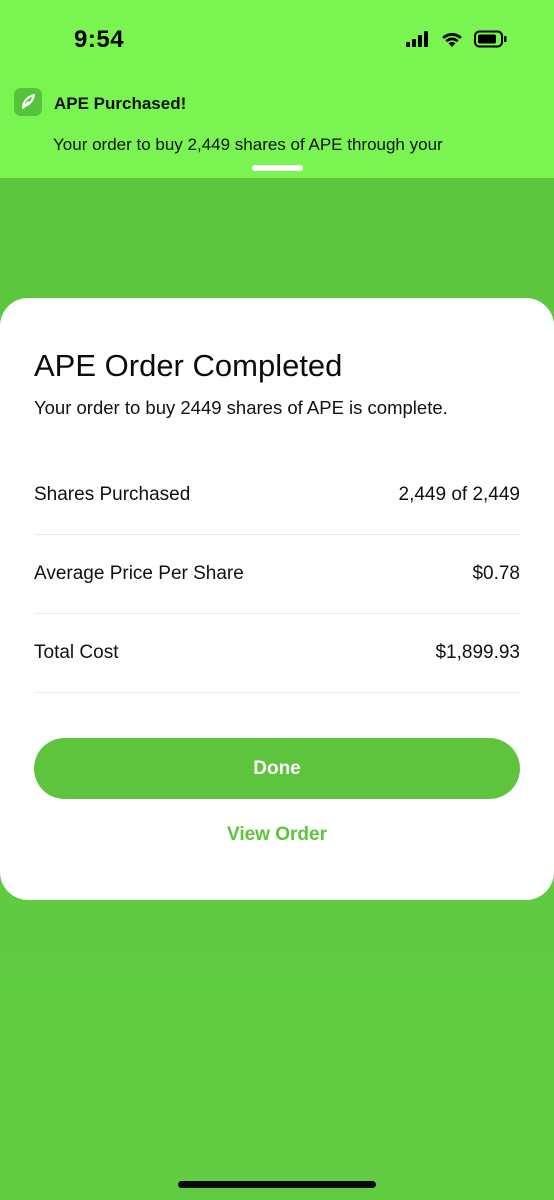 Image resolution: width=554 pixels, height=1200 pixels. Describe the element at coordinates (76, 652) in the screenshot. I see `detail-label: Total Cost` at that location.